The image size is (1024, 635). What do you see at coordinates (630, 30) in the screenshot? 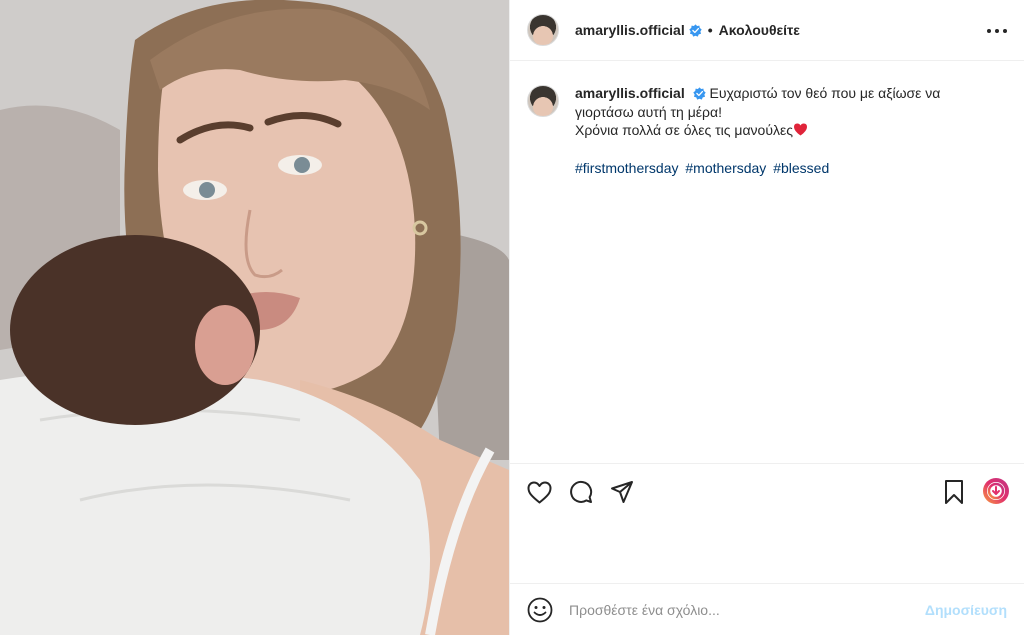
I see `header-username: amaryllis.official` at bounding box center [630, 30].